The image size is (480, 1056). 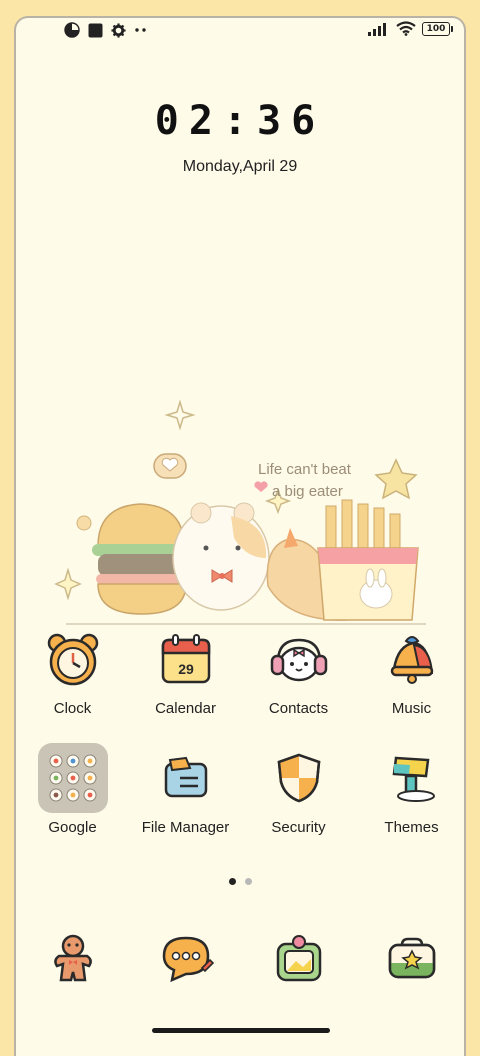 I want to click on app-label-clock: Clock, so click(x=72, y=708).